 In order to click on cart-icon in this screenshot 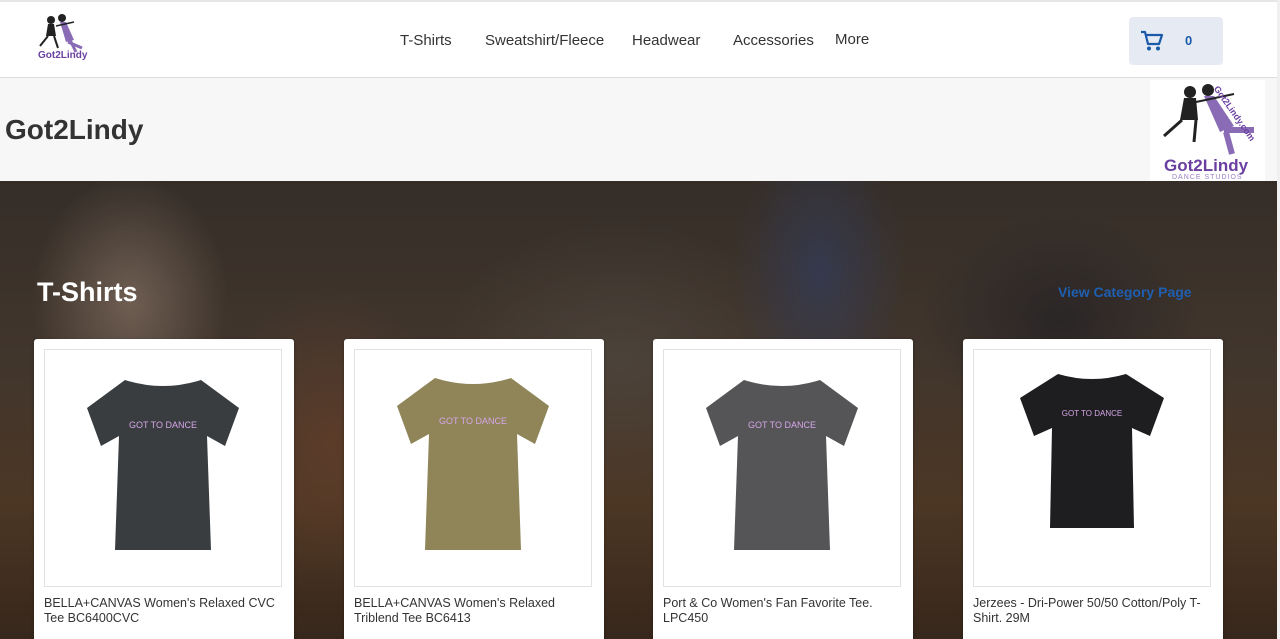, I will do `click(1152, 40)`.